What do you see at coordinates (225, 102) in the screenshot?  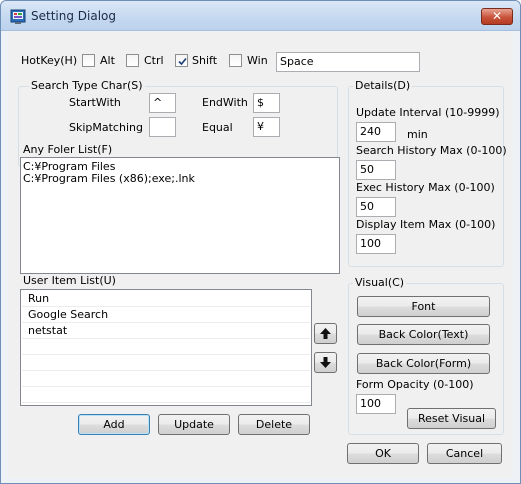 I see `end-with-label: EndWith` at bounding box center [225, 102].